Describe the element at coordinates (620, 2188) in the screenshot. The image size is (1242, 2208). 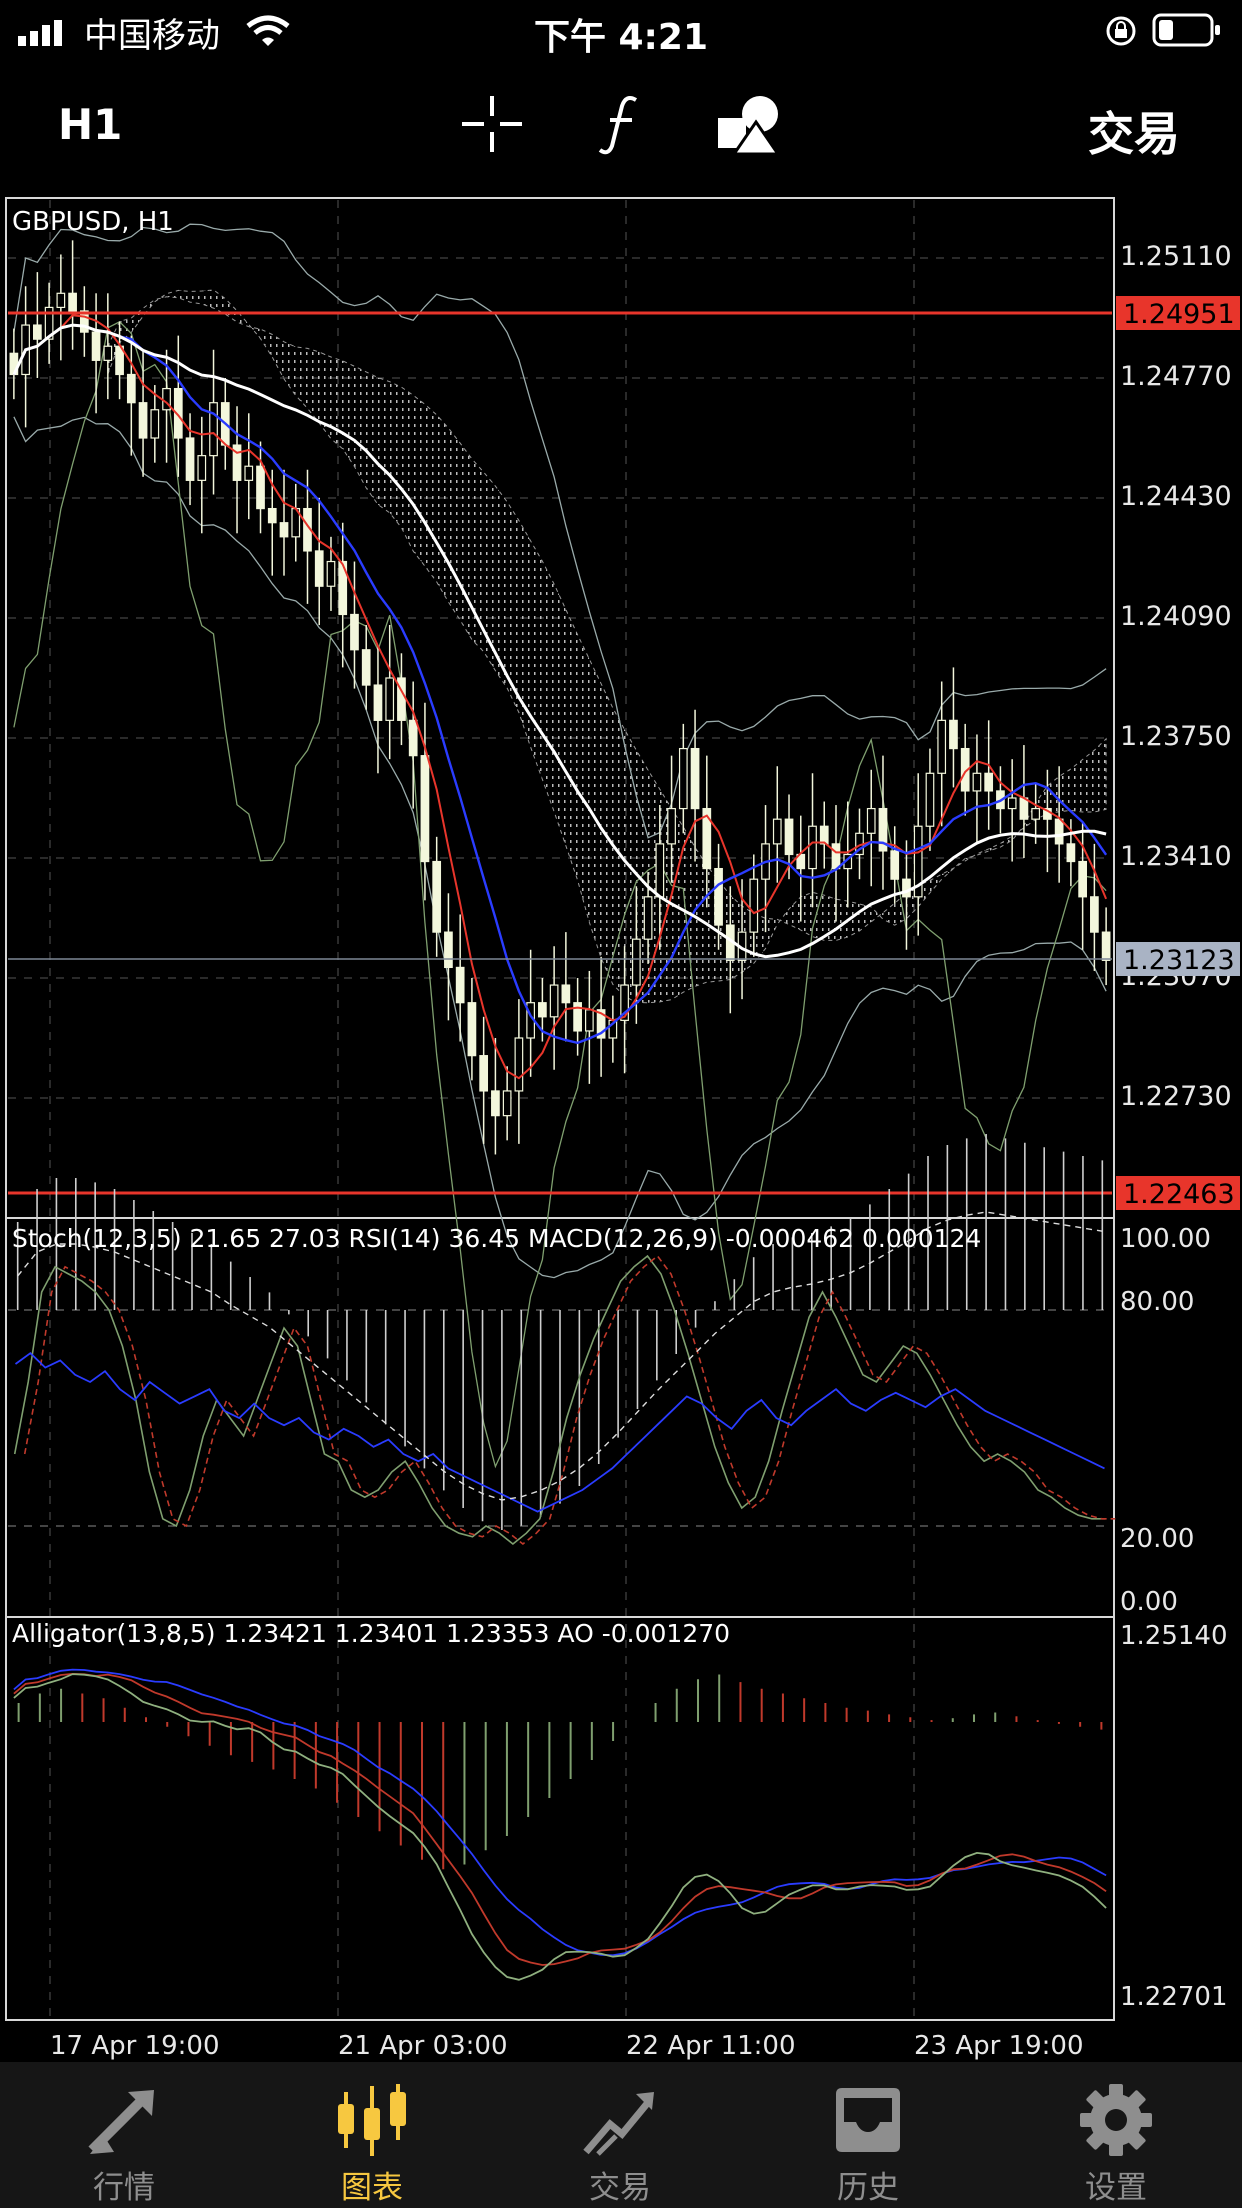
I see `tab-label: 交易` at that location.